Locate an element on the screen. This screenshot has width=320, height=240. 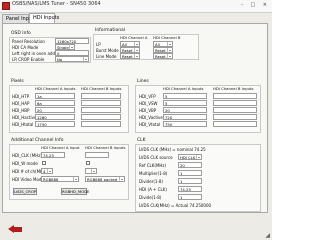
pixels-hap-a-field: 6a is located at coordinates (55, 103).